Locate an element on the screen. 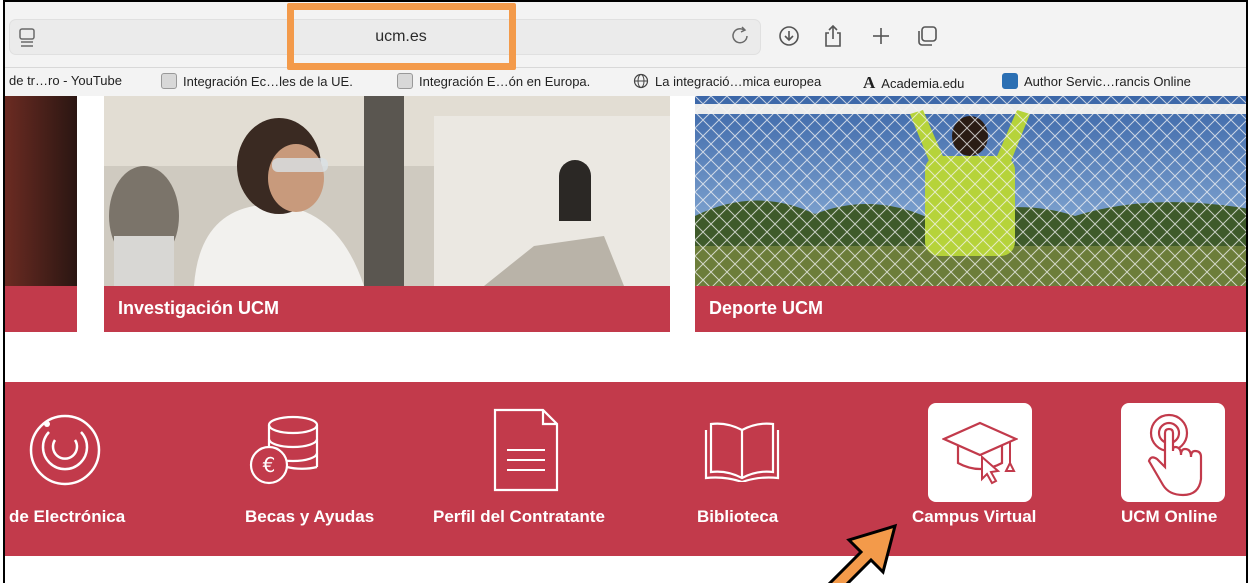 This screenshot has height=583, width=1248. bookmark-item: La integració…mica europea is located at coordinates (727, 81).